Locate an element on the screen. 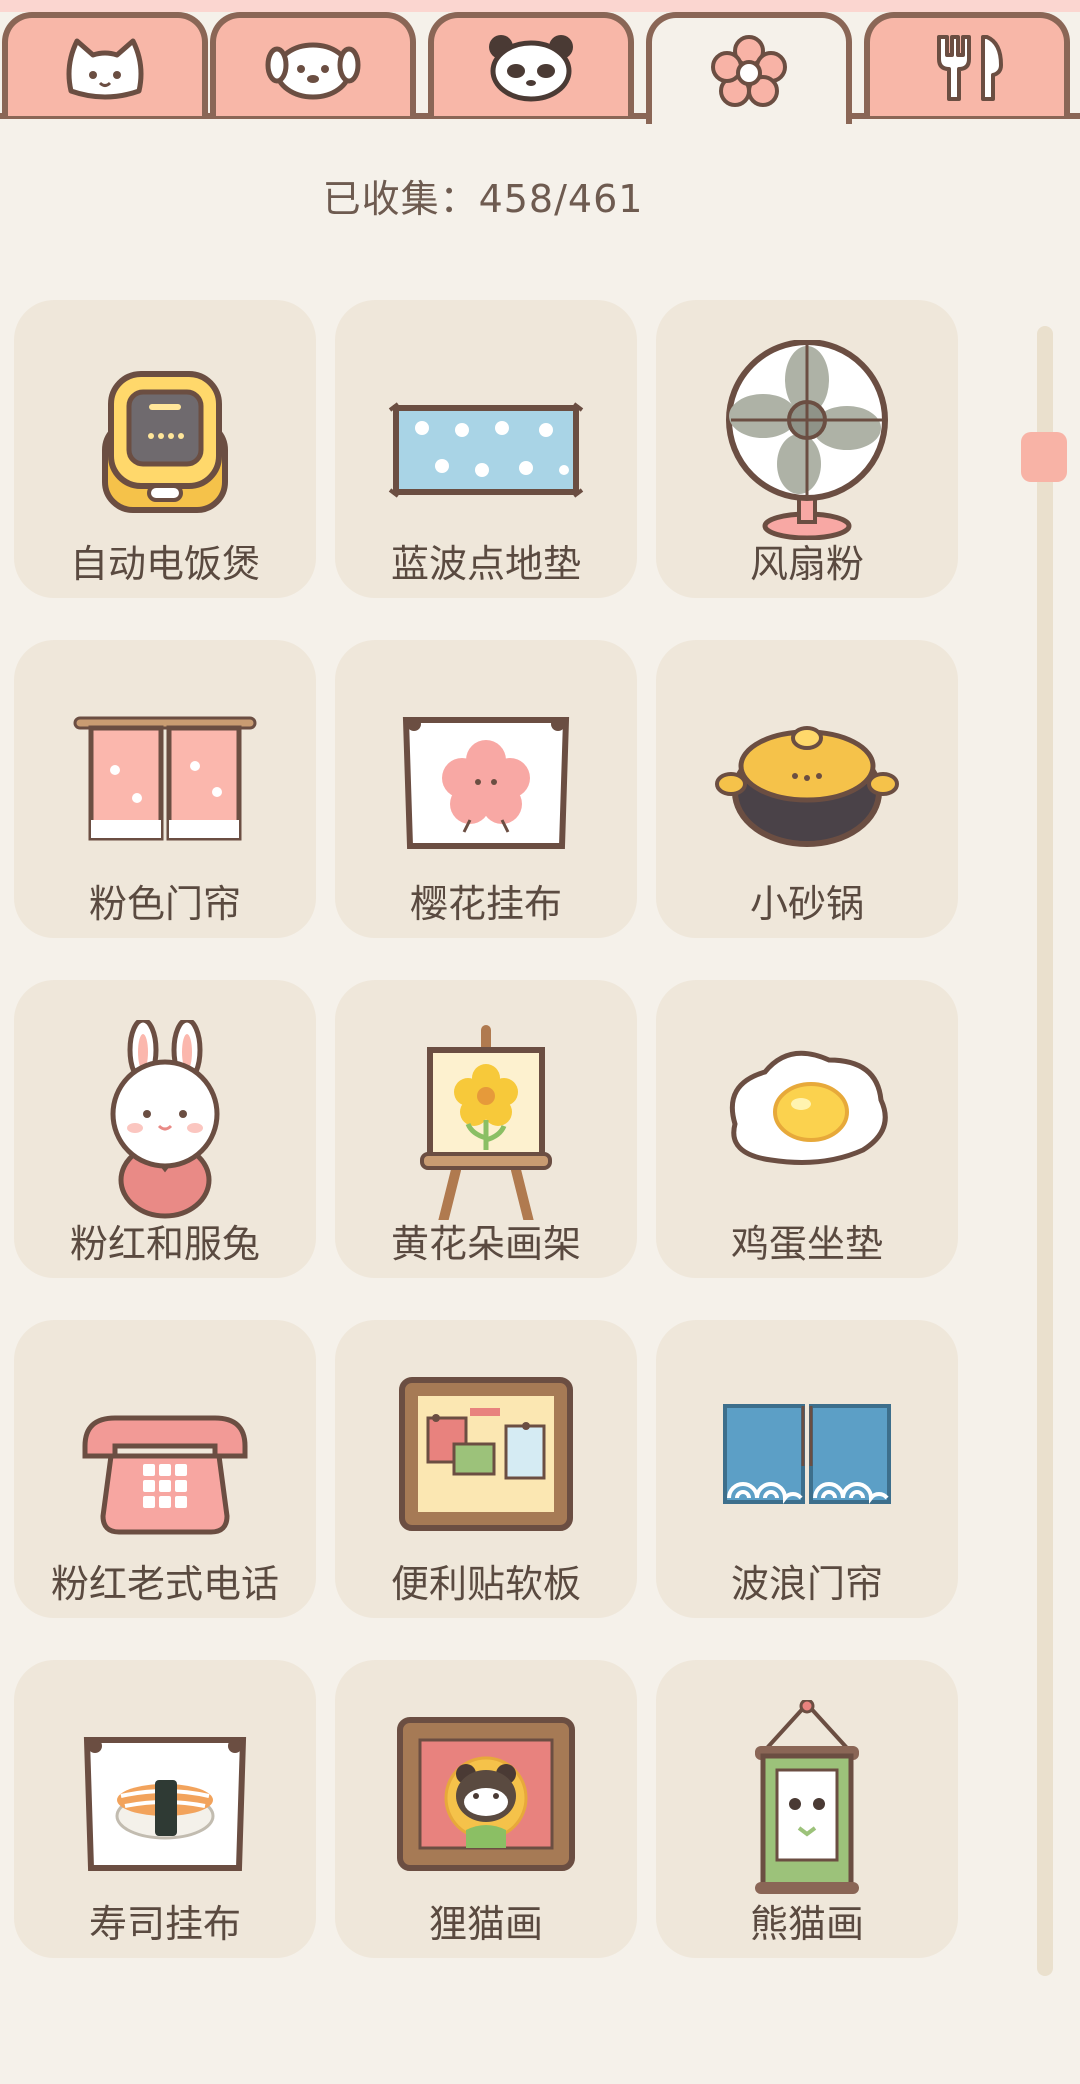 The height and width of the screenshot is (2084, 1080). item-label: 樱花挂布 is located at coordinates (485, 904).